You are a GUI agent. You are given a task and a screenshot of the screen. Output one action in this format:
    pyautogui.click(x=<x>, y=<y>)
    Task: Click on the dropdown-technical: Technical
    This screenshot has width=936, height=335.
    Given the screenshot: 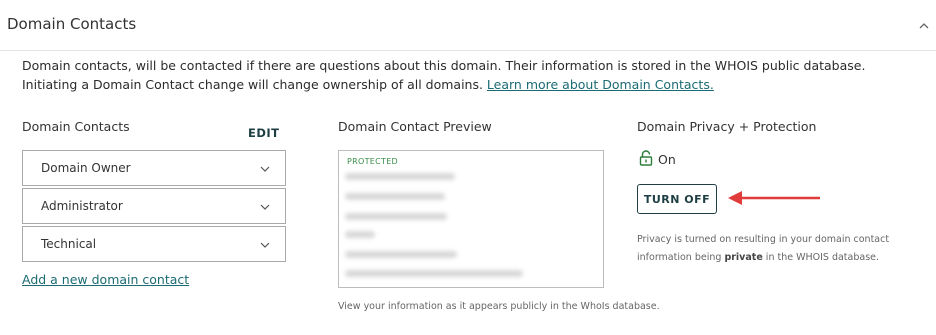 What is the action you would take?
    pyautogui.click(x=154, y=244)
    